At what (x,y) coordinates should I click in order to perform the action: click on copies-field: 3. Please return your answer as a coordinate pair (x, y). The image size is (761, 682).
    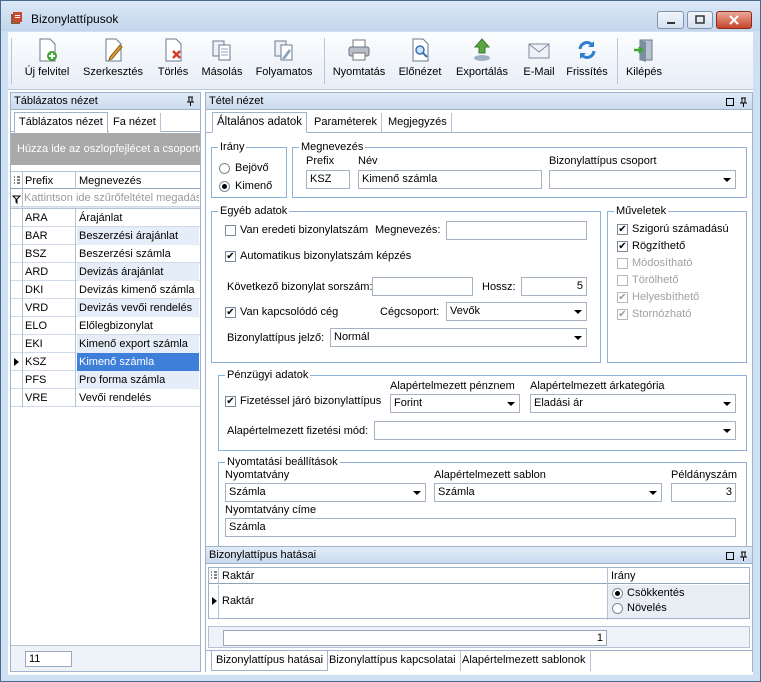
    Looking at the image, I should click on (703, 492).